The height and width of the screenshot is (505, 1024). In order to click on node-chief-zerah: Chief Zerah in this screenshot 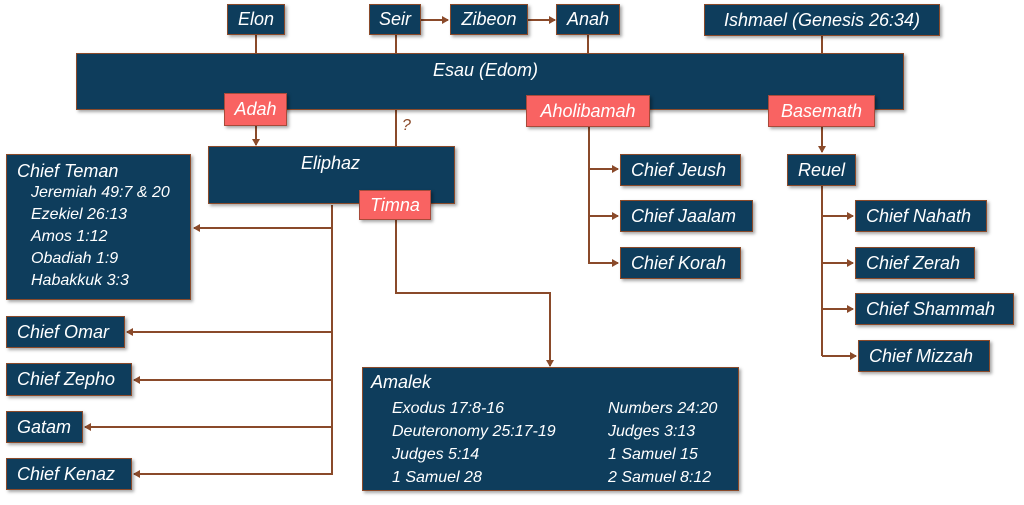, I will do `click(915, 263)`.